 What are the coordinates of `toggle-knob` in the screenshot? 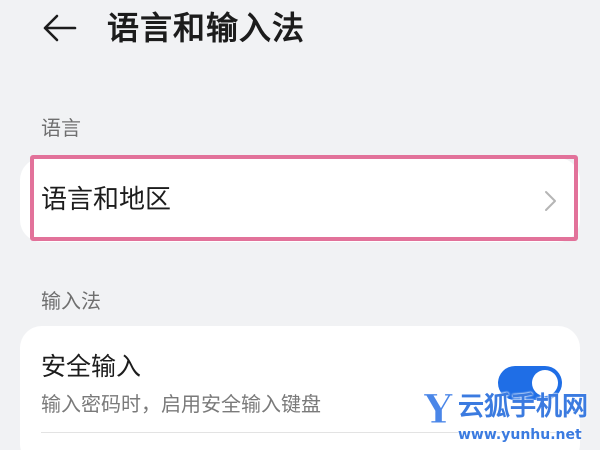 It's located at (545, 383).